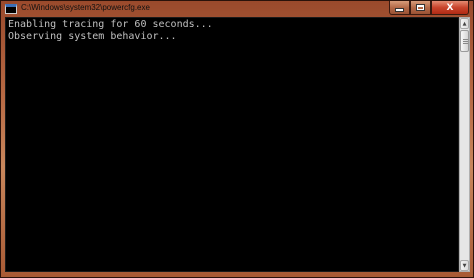 This screenshot has width=474, height=278. What do you see at coordinates (464, 23) in the screenshot?
I see `scroll-up-arrow-icon: ▲` at bounding box center [464, 23].